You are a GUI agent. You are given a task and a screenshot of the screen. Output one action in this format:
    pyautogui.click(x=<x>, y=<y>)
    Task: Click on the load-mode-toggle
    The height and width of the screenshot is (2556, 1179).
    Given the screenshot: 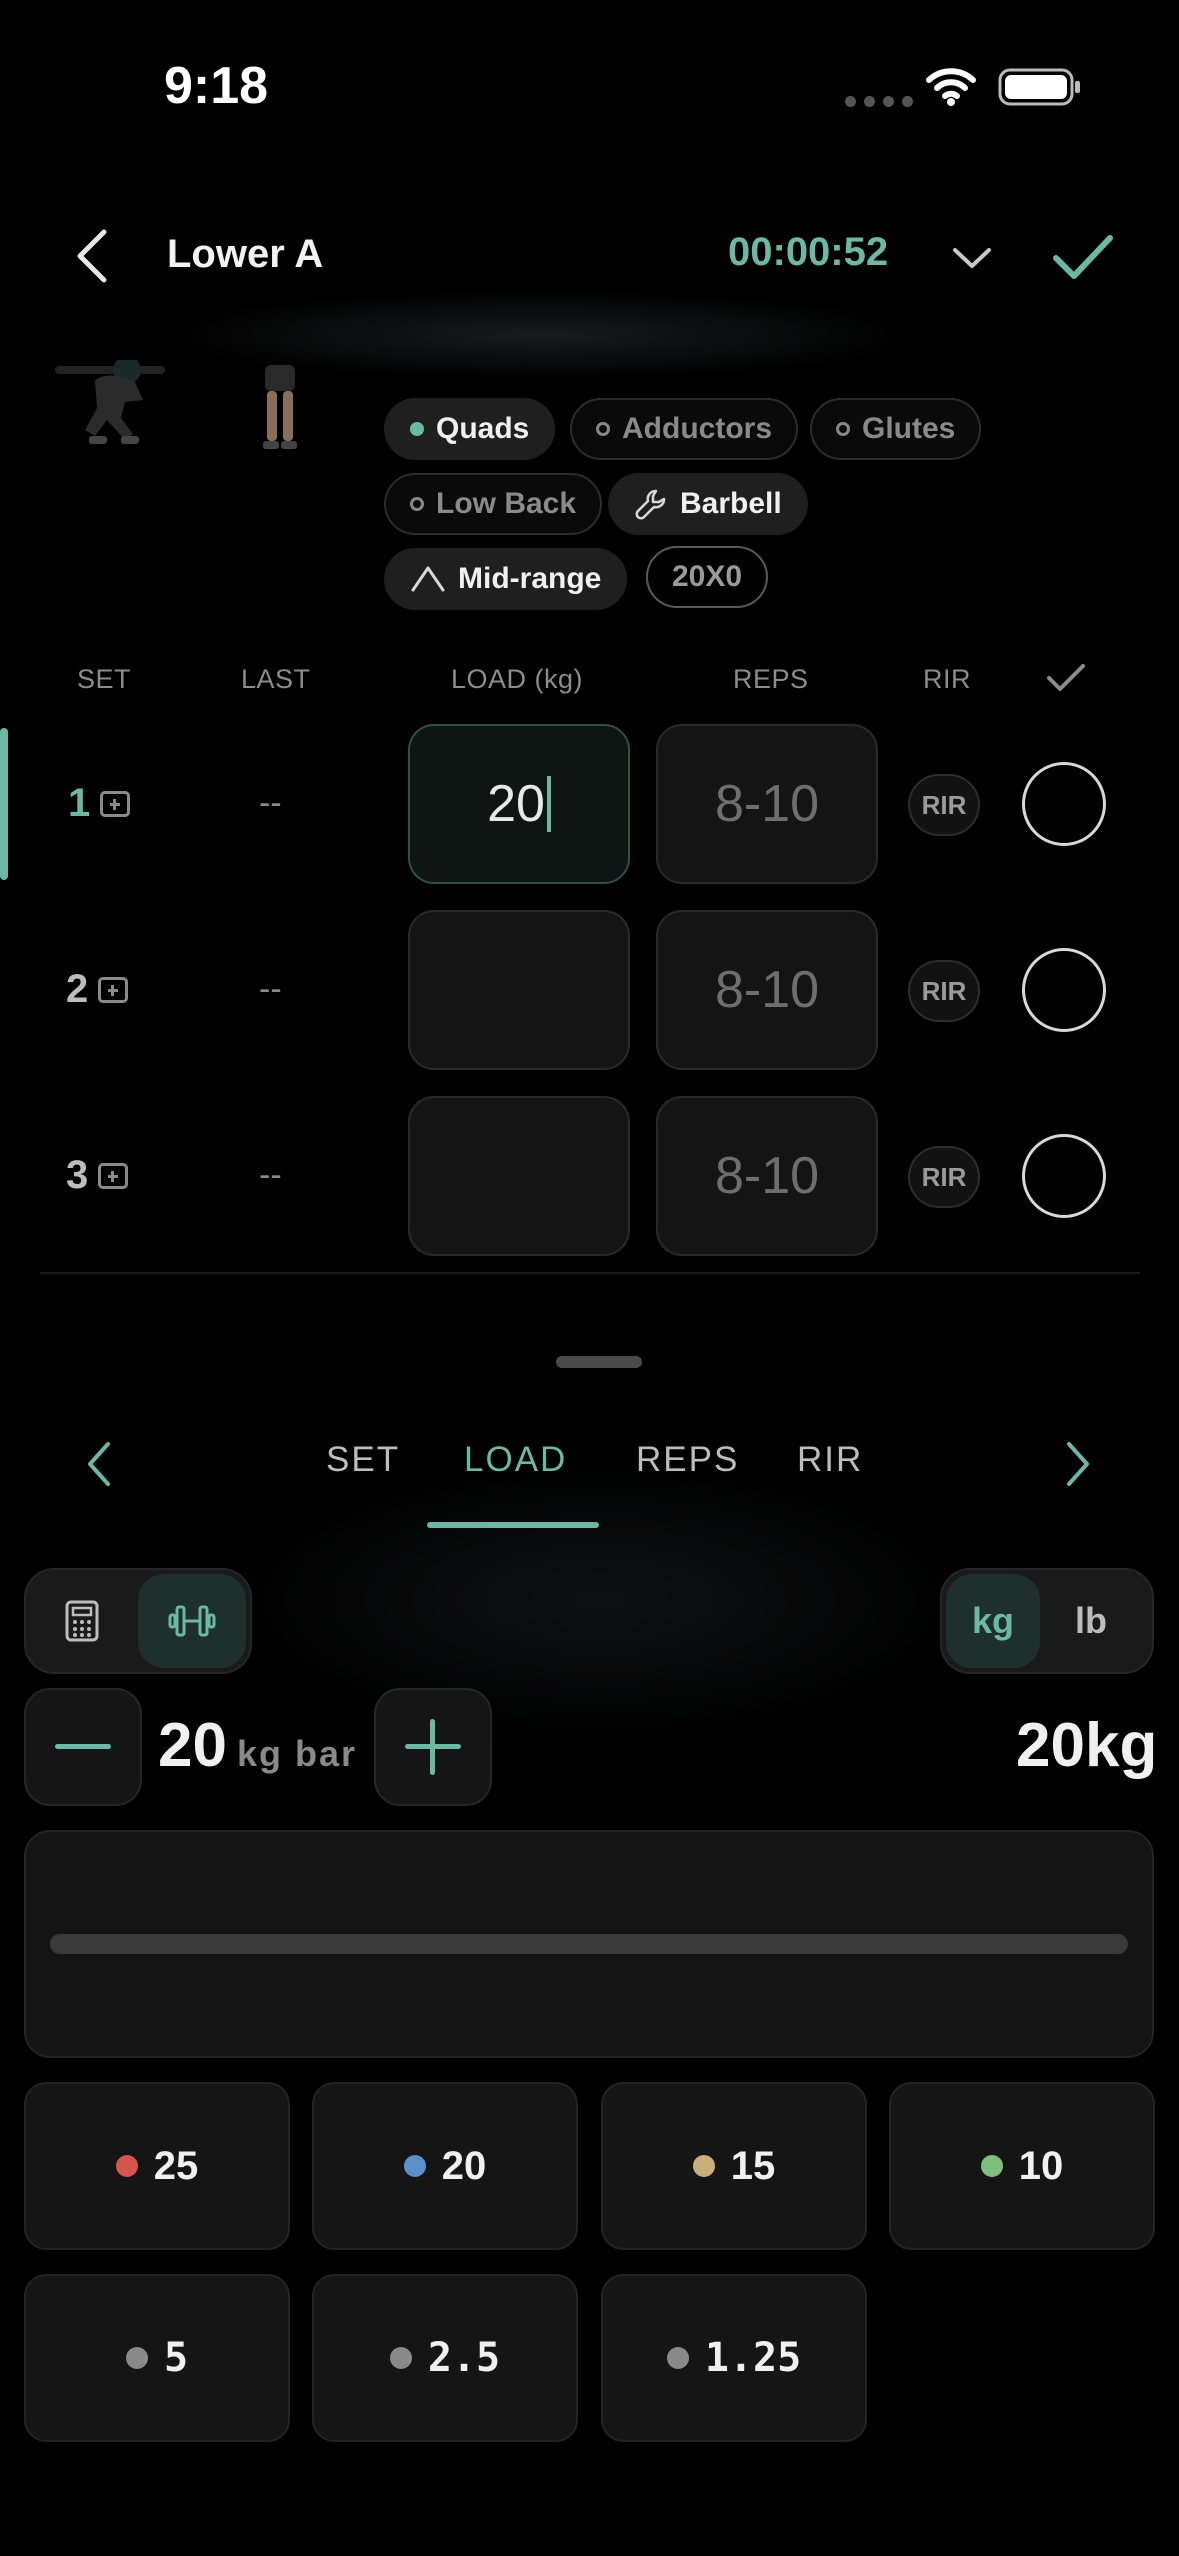 What is the action you would take?
    pyautogui.click(x=138, y=1621)
    